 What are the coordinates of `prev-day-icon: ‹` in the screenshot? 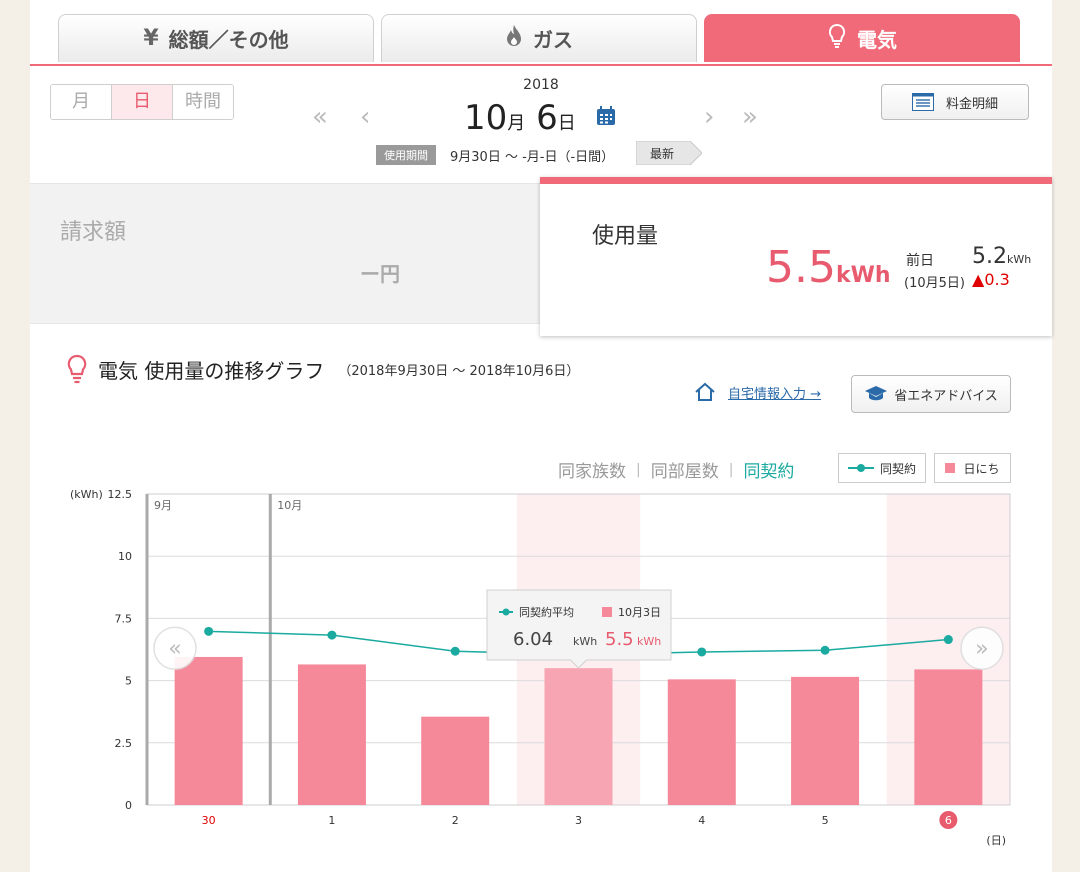 It's located at (365, 117).